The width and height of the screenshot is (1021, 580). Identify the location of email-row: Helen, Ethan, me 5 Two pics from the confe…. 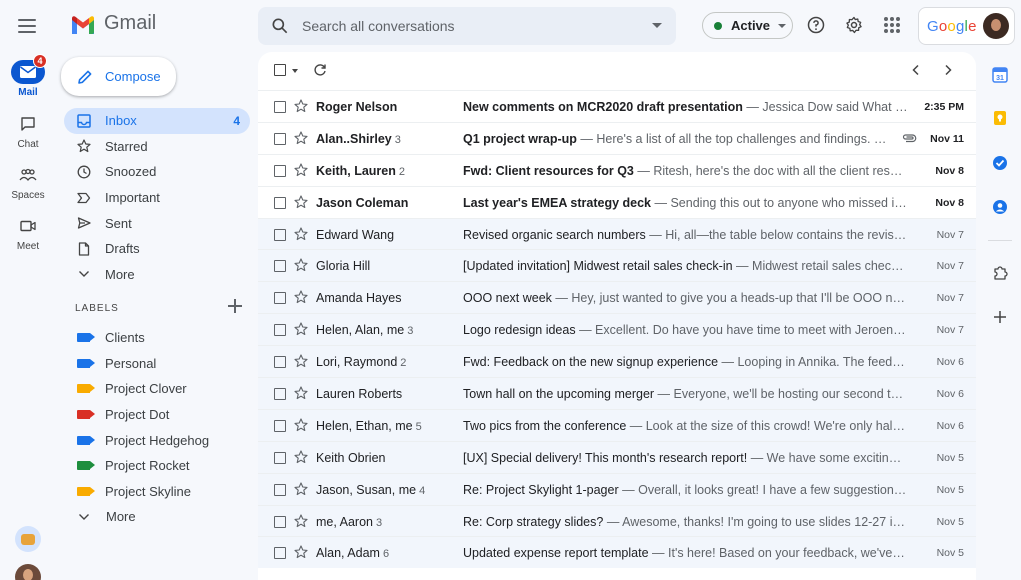
(617, 424).